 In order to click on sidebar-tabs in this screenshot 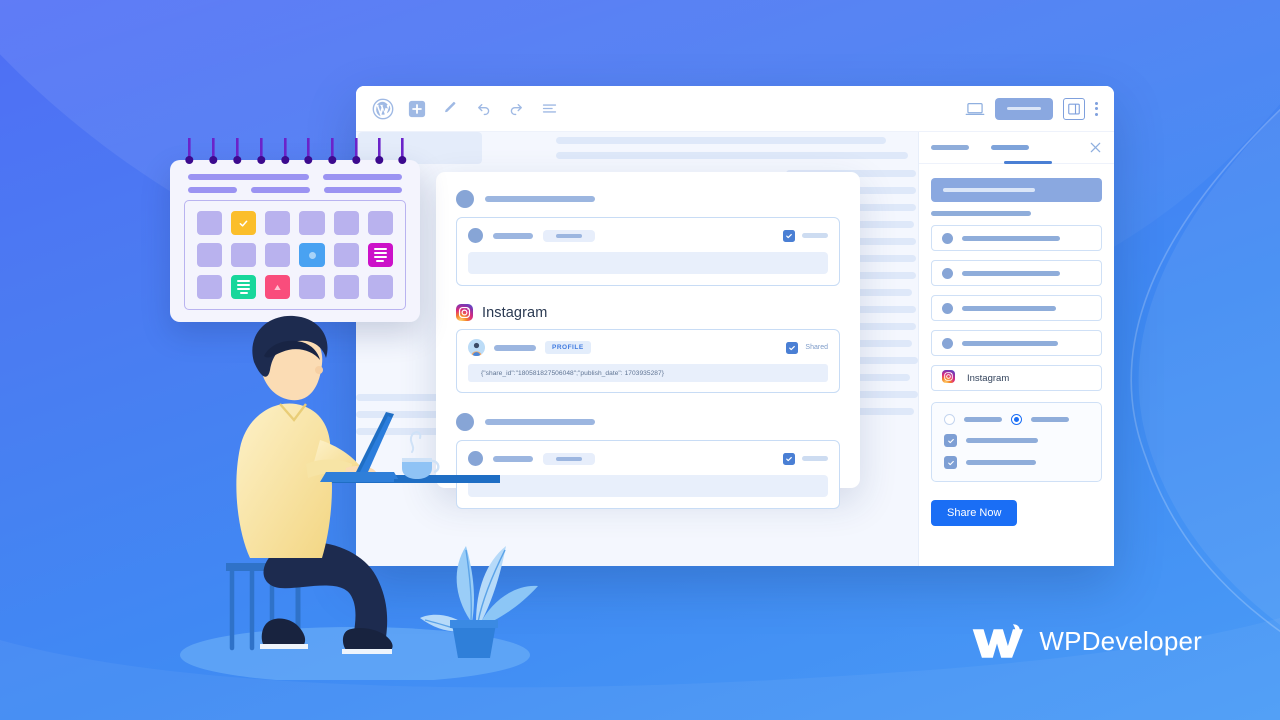, I will do `click(1016, 148)`.